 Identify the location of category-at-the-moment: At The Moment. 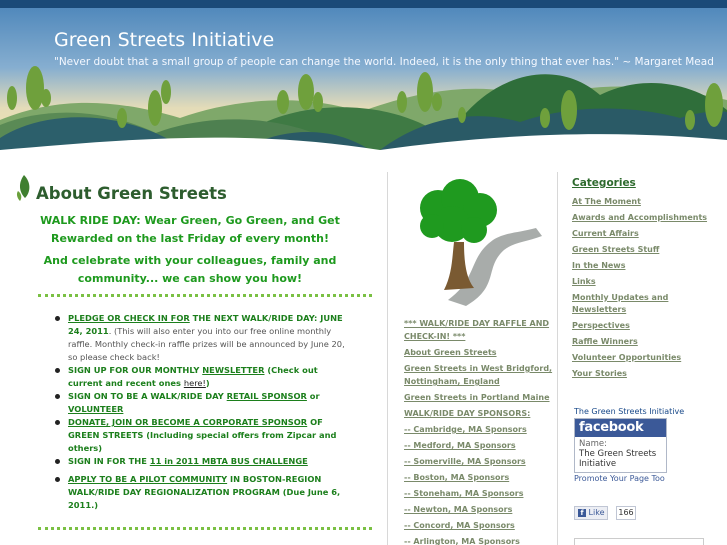
(647, 202).